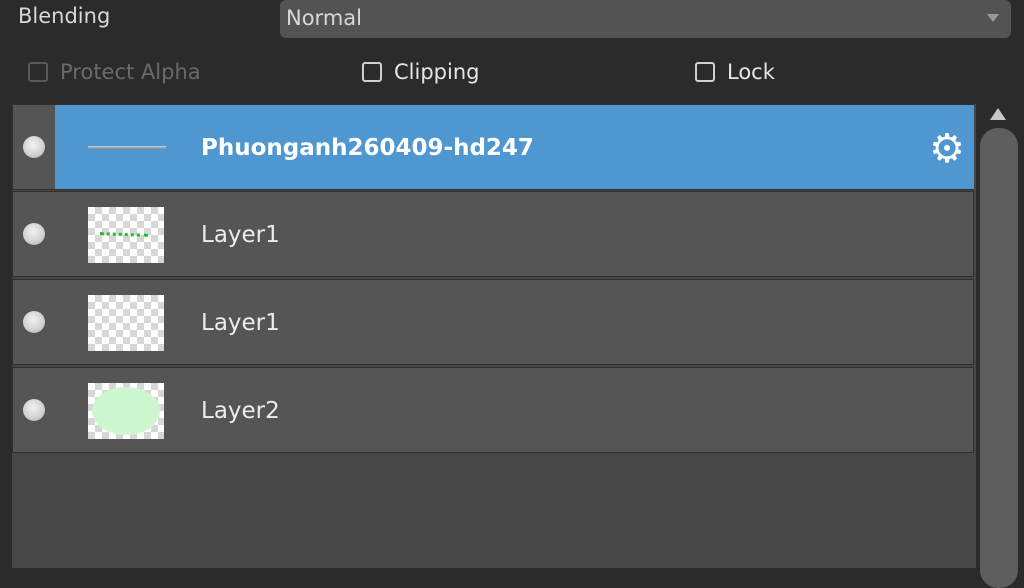  I want to click on line-icon, so click(127, 147).